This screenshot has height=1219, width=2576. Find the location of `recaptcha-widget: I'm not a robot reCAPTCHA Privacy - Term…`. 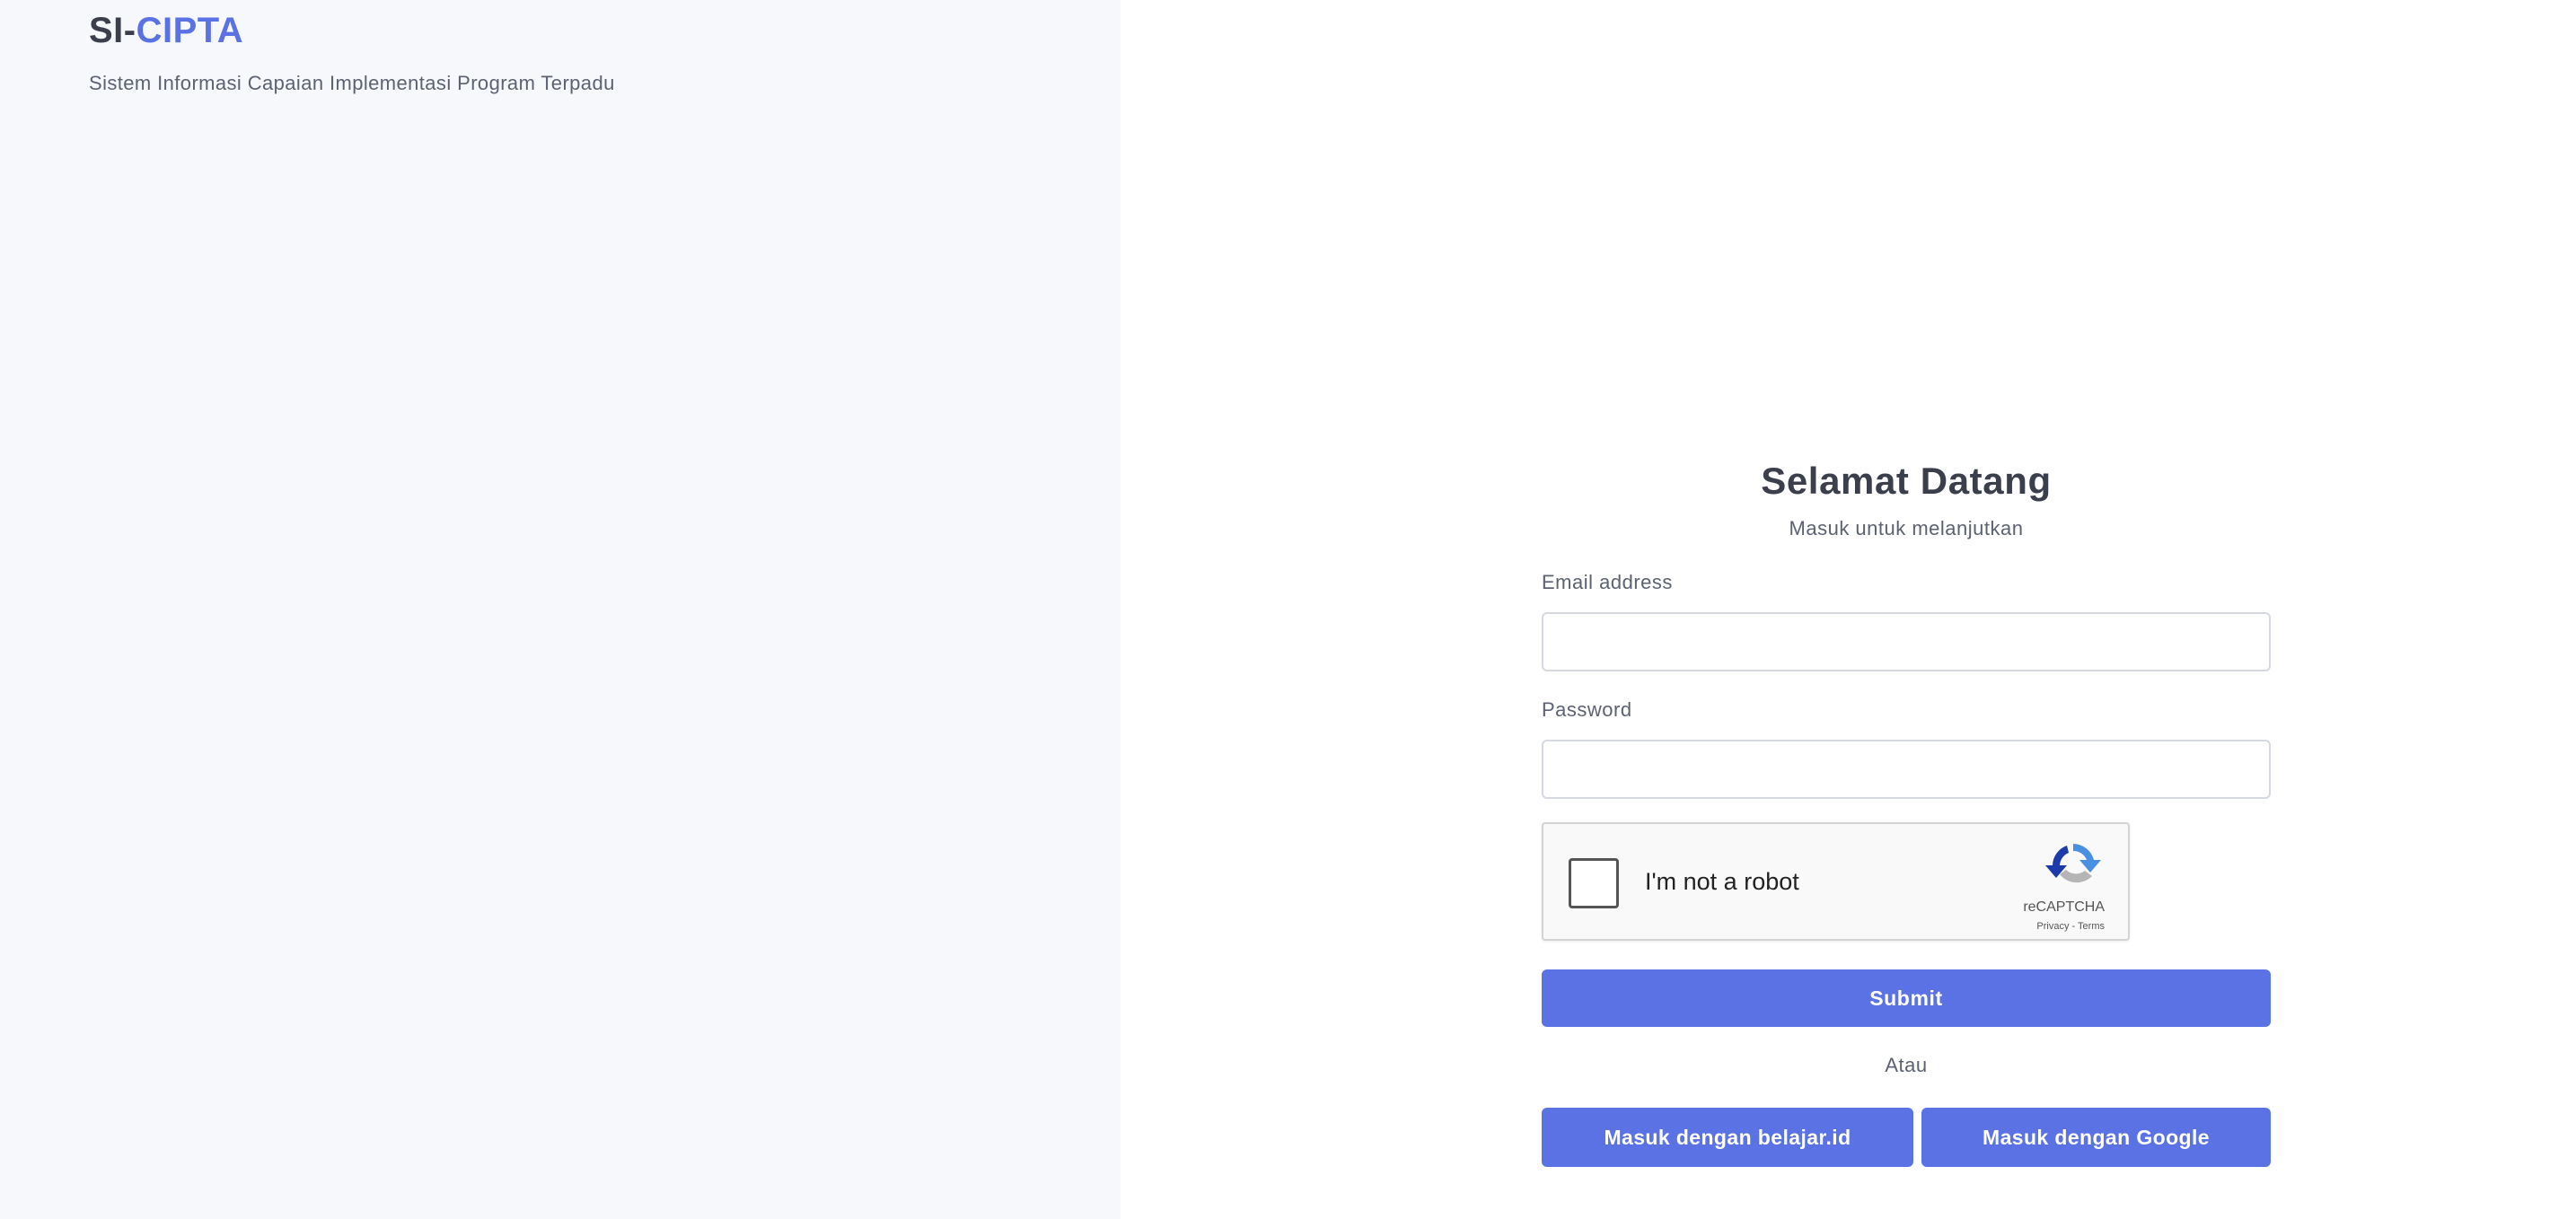

recaptcha-widget: I'm not a robot reCAPTCHA Privacy - Term… is located at coordinates (1836, 881).